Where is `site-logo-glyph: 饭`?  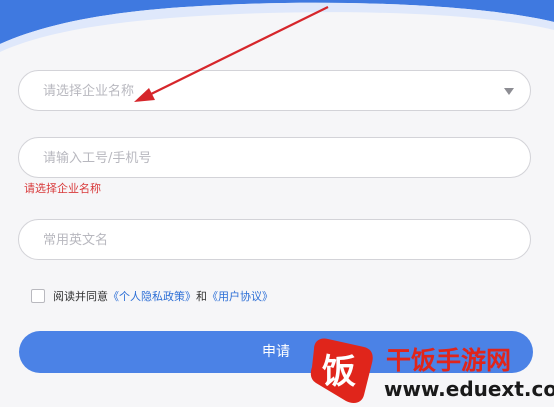
site-logo-glyph: 饭 is located at coordinates (339, 372).